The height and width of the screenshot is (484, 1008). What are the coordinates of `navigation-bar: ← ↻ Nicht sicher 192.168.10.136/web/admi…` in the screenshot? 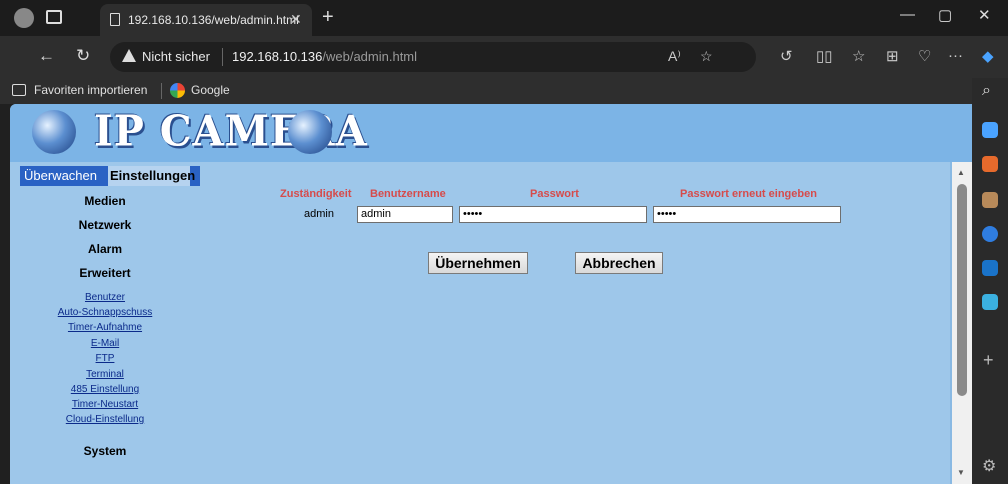 It's located at (504, 57).